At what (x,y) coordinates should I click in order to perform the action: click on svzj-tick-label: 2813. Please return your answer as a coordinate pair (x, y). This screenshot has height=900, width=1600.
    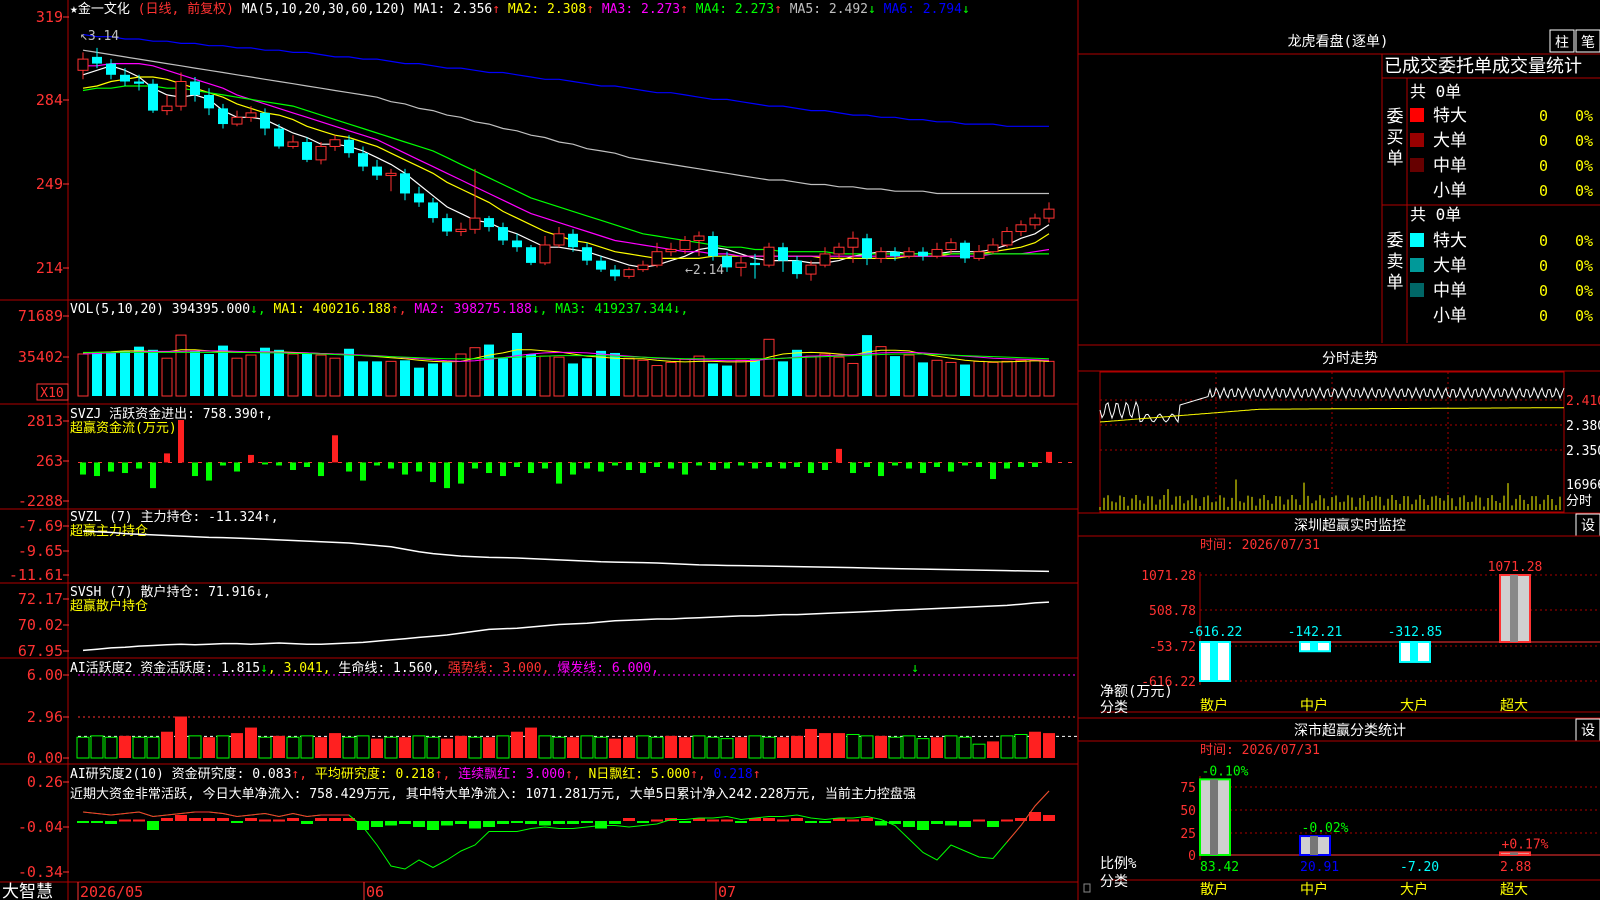
    Looking at the image, I should click on (45, 421).